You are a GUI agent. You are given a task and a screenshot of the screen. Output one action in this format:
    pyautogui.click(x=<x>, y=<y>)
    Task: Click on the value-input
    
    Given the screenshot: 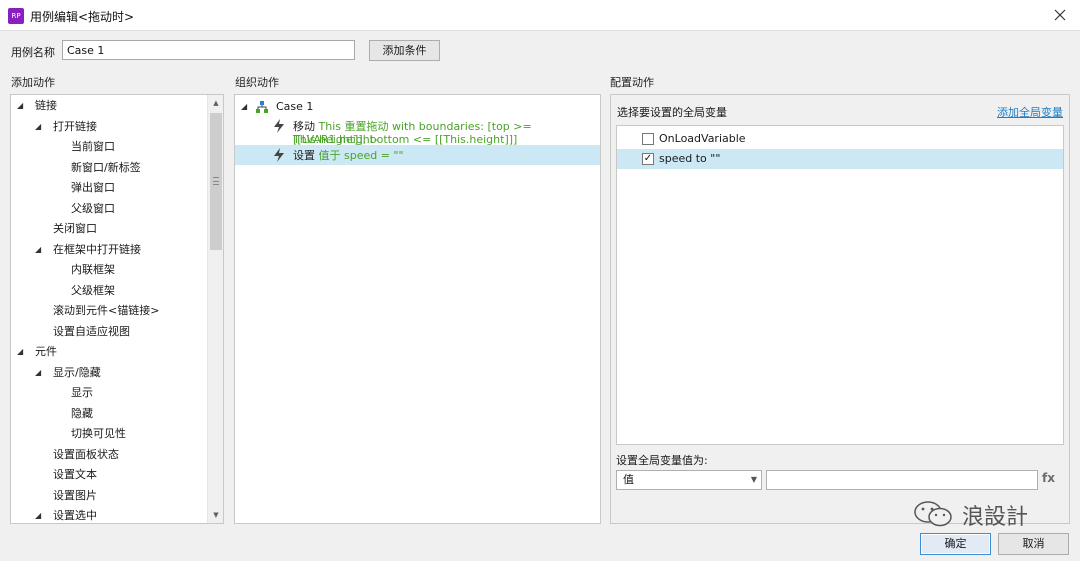 What is the action you would take?
    pyautogui.click(x=902, y=480)
    